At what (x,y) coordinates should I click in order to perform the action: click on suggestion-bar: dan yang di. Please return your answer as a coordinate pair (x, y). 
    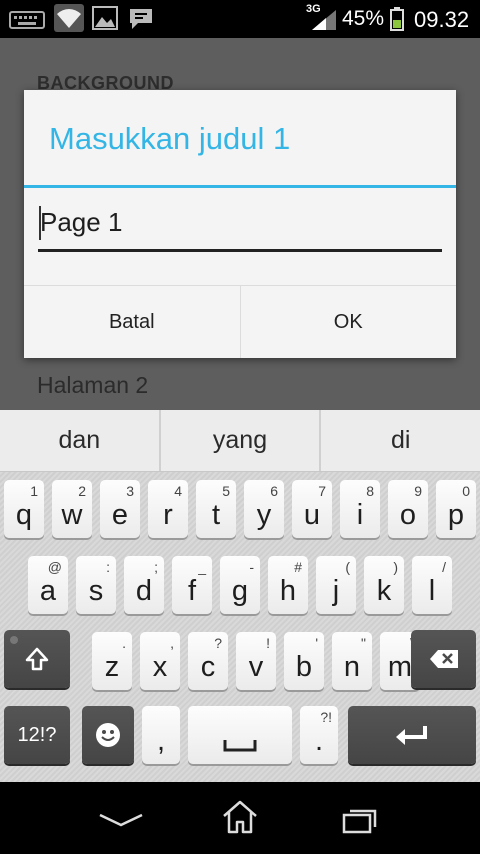
    Looking at the image, I should click on (240, 441).